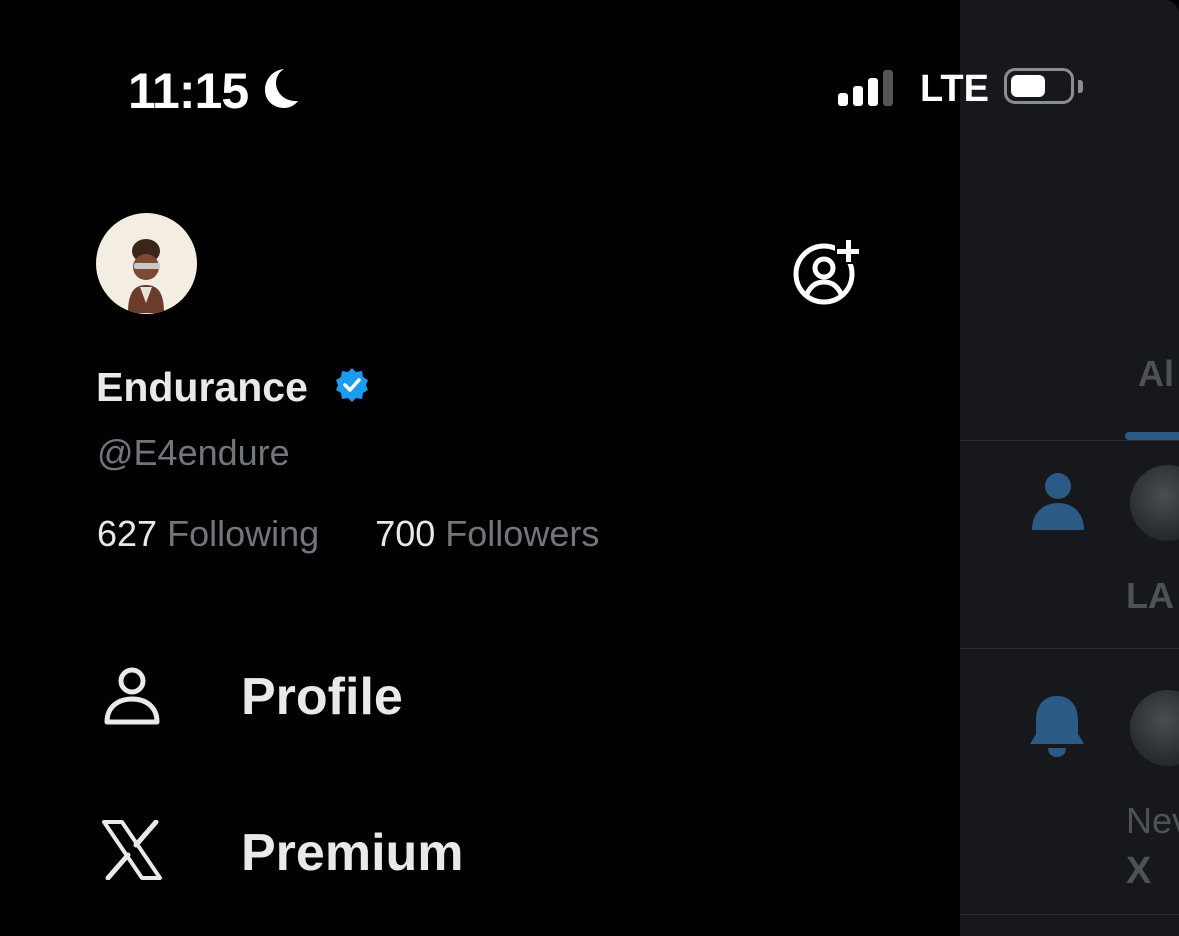 The image size is (1179, 936). What do you see at coordinates (1139, 871) in the screenshot?
I see `notification-source: X` at bounding box center [1139, 871].